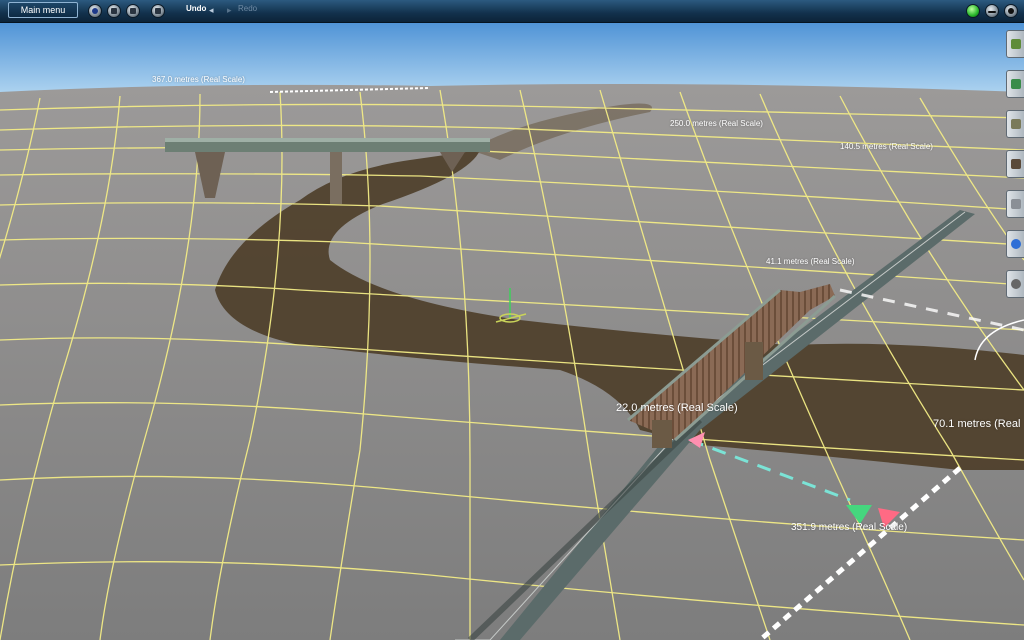  What do you see at coordinates (247, 12) in the screenshot?
I see `redo-button: Redo` at bounding box center [247, 12].